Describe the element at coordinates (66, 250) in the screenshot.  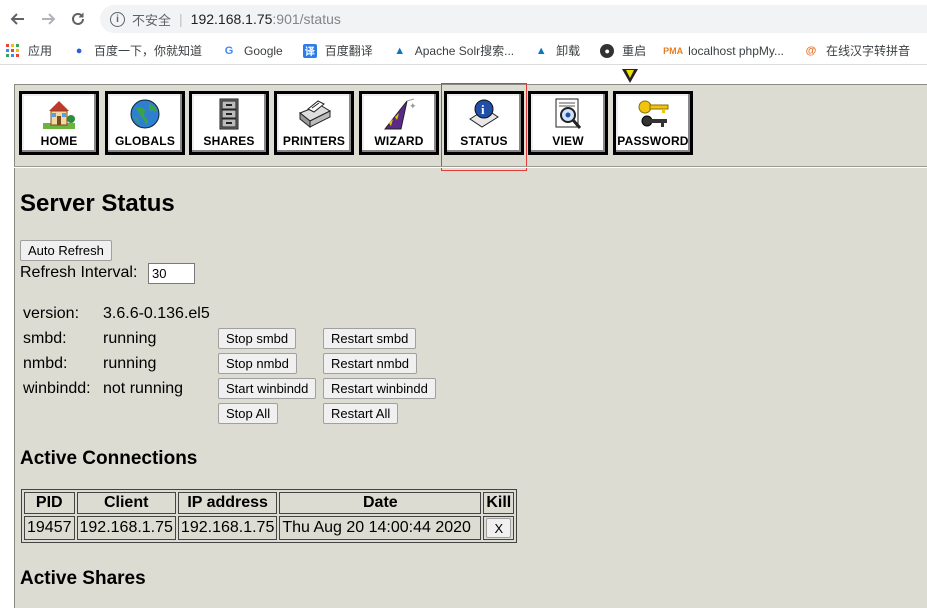
I see `auto-refresh-button: Auto Refresh` at that location.